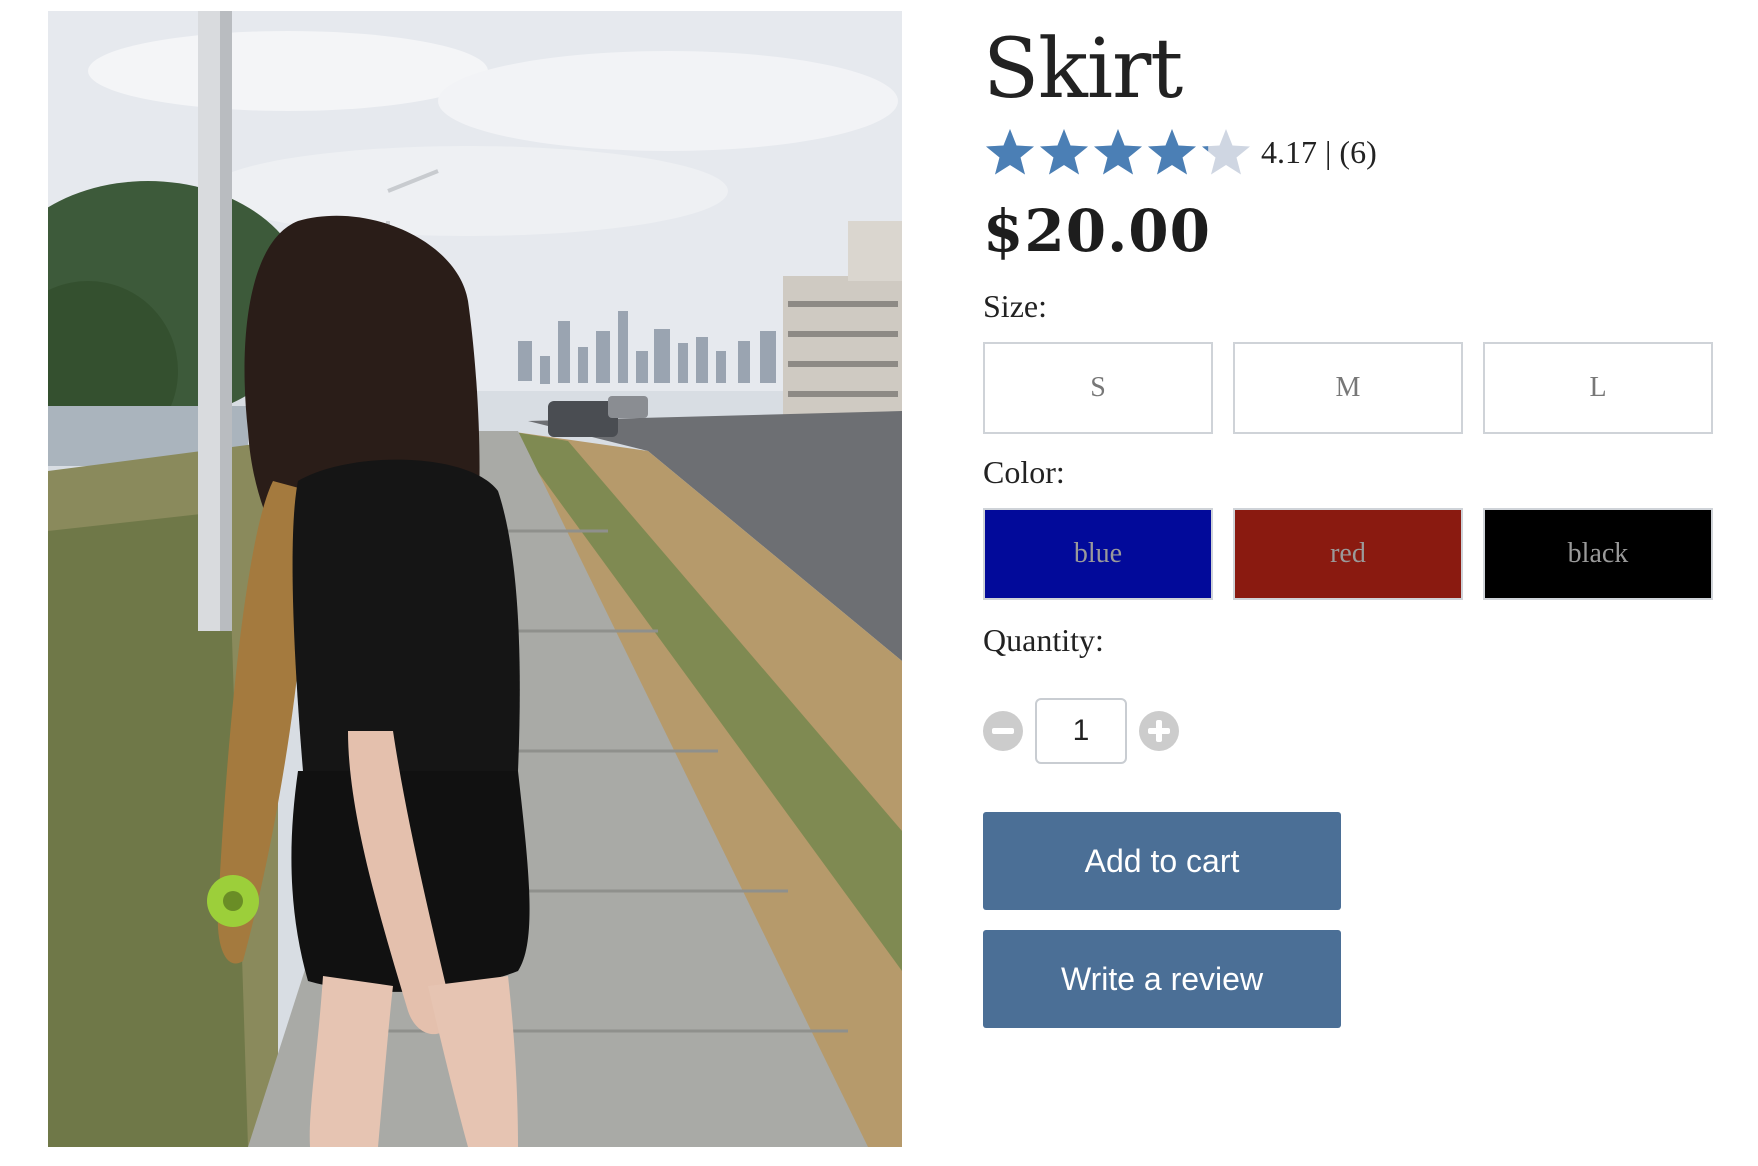 This screenshot has width=1758, height=1166. What do you see at coordinates (1015, 306) in the screenshot?
I see `size-label: Size:` at bounding box center [1015, 306].